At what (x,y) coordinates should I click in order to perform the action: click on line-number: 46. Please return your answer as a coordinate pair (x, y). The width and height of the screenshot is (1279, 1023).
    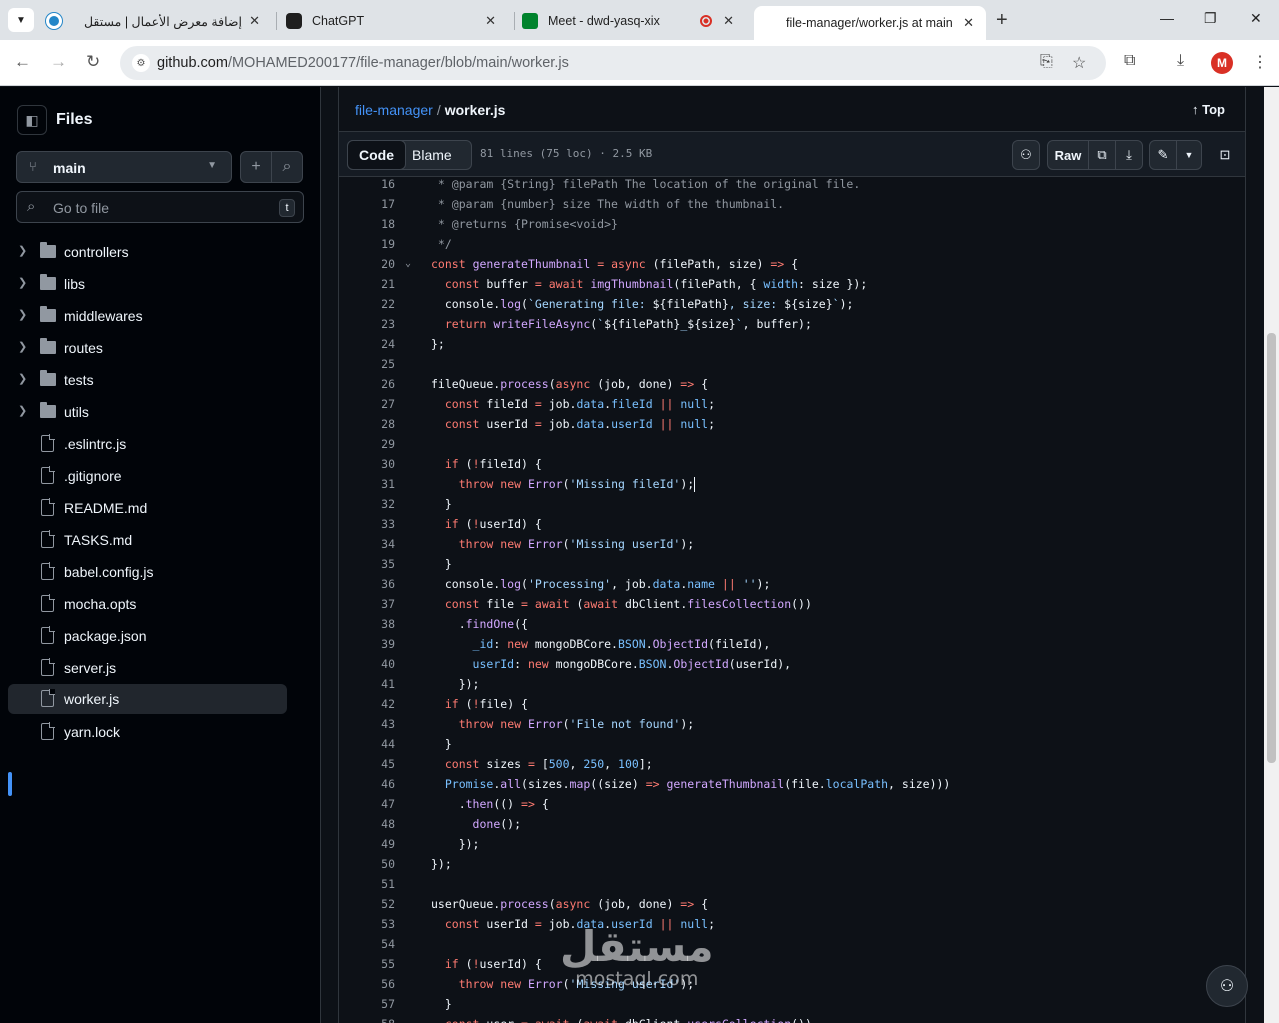
    Looking at the image, I should click on (367, 784).